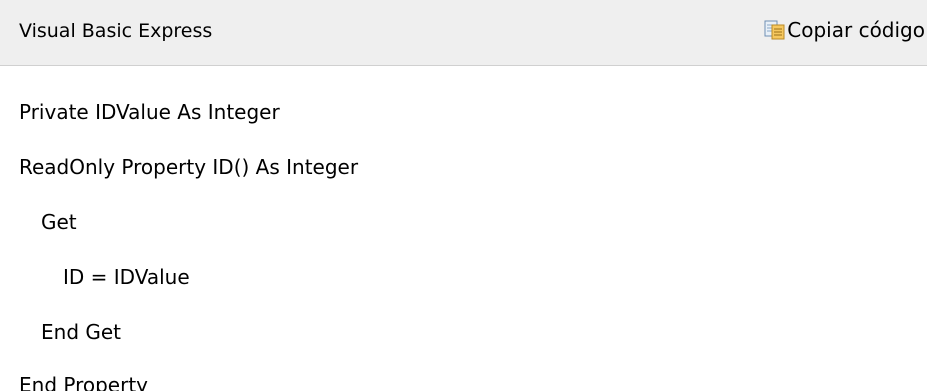 The width and height of the screenshot is (927, 391). What do you see at coordinates (149, 112) in the screenshot?
I see `code-line: Private IDValue As Integer` at bounding box center [149, 112].